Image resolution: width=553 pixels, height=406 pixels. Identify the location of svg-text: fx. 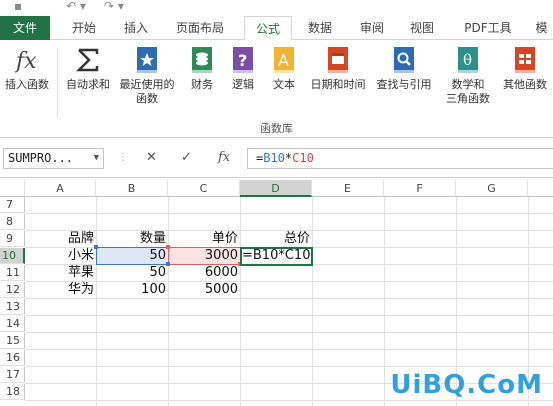
(25, 61).